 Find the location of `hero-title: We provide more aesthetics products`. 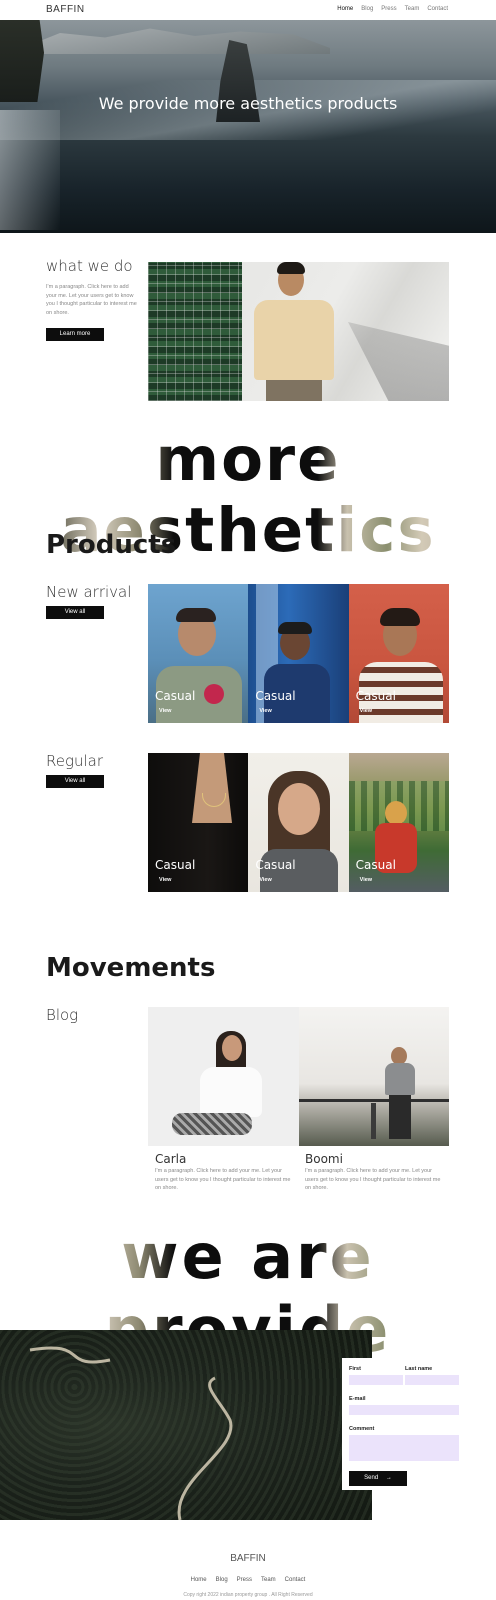

hero-title: We provide more aesthetics products is located at coordinates (248, 103).